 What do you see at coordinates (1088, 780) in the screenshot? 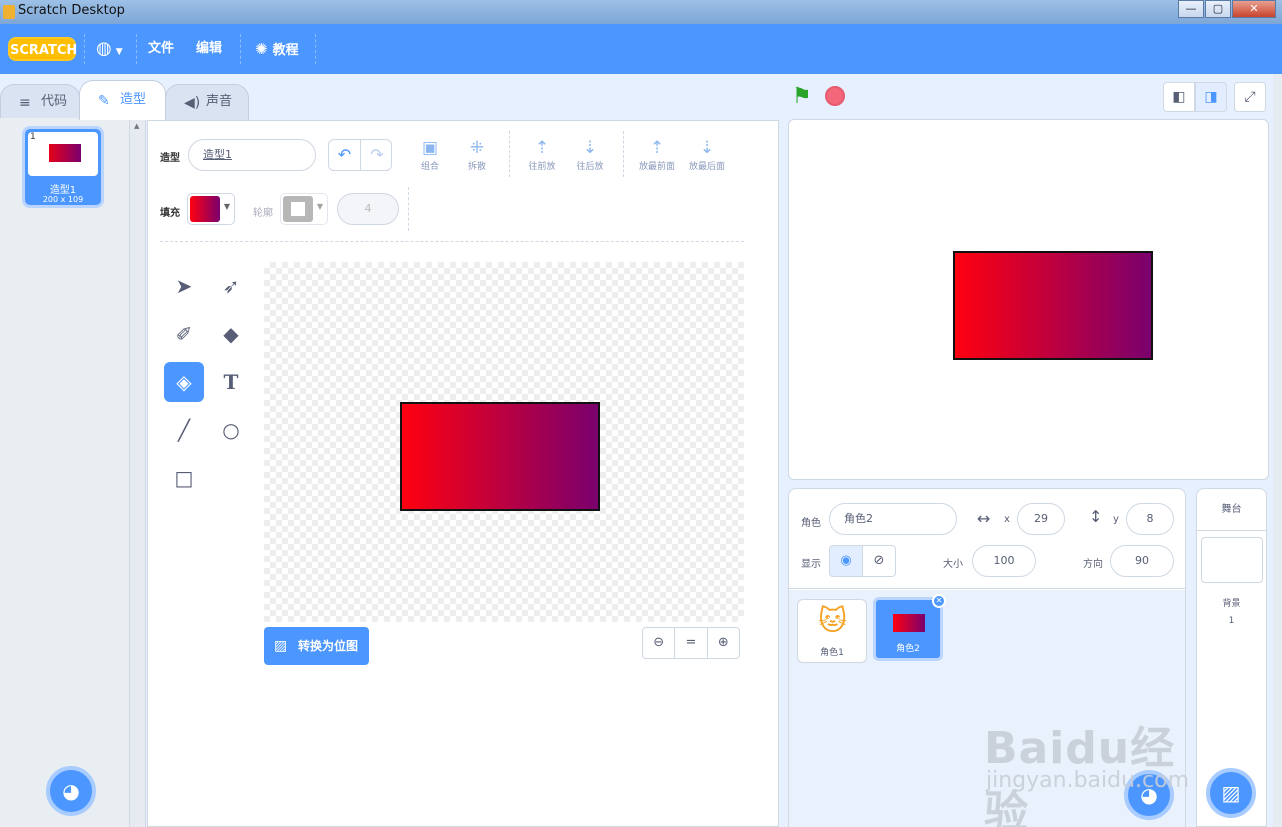
I see `watermark-url: jingyan.baidu.com` at bounding box center [1088, 780].